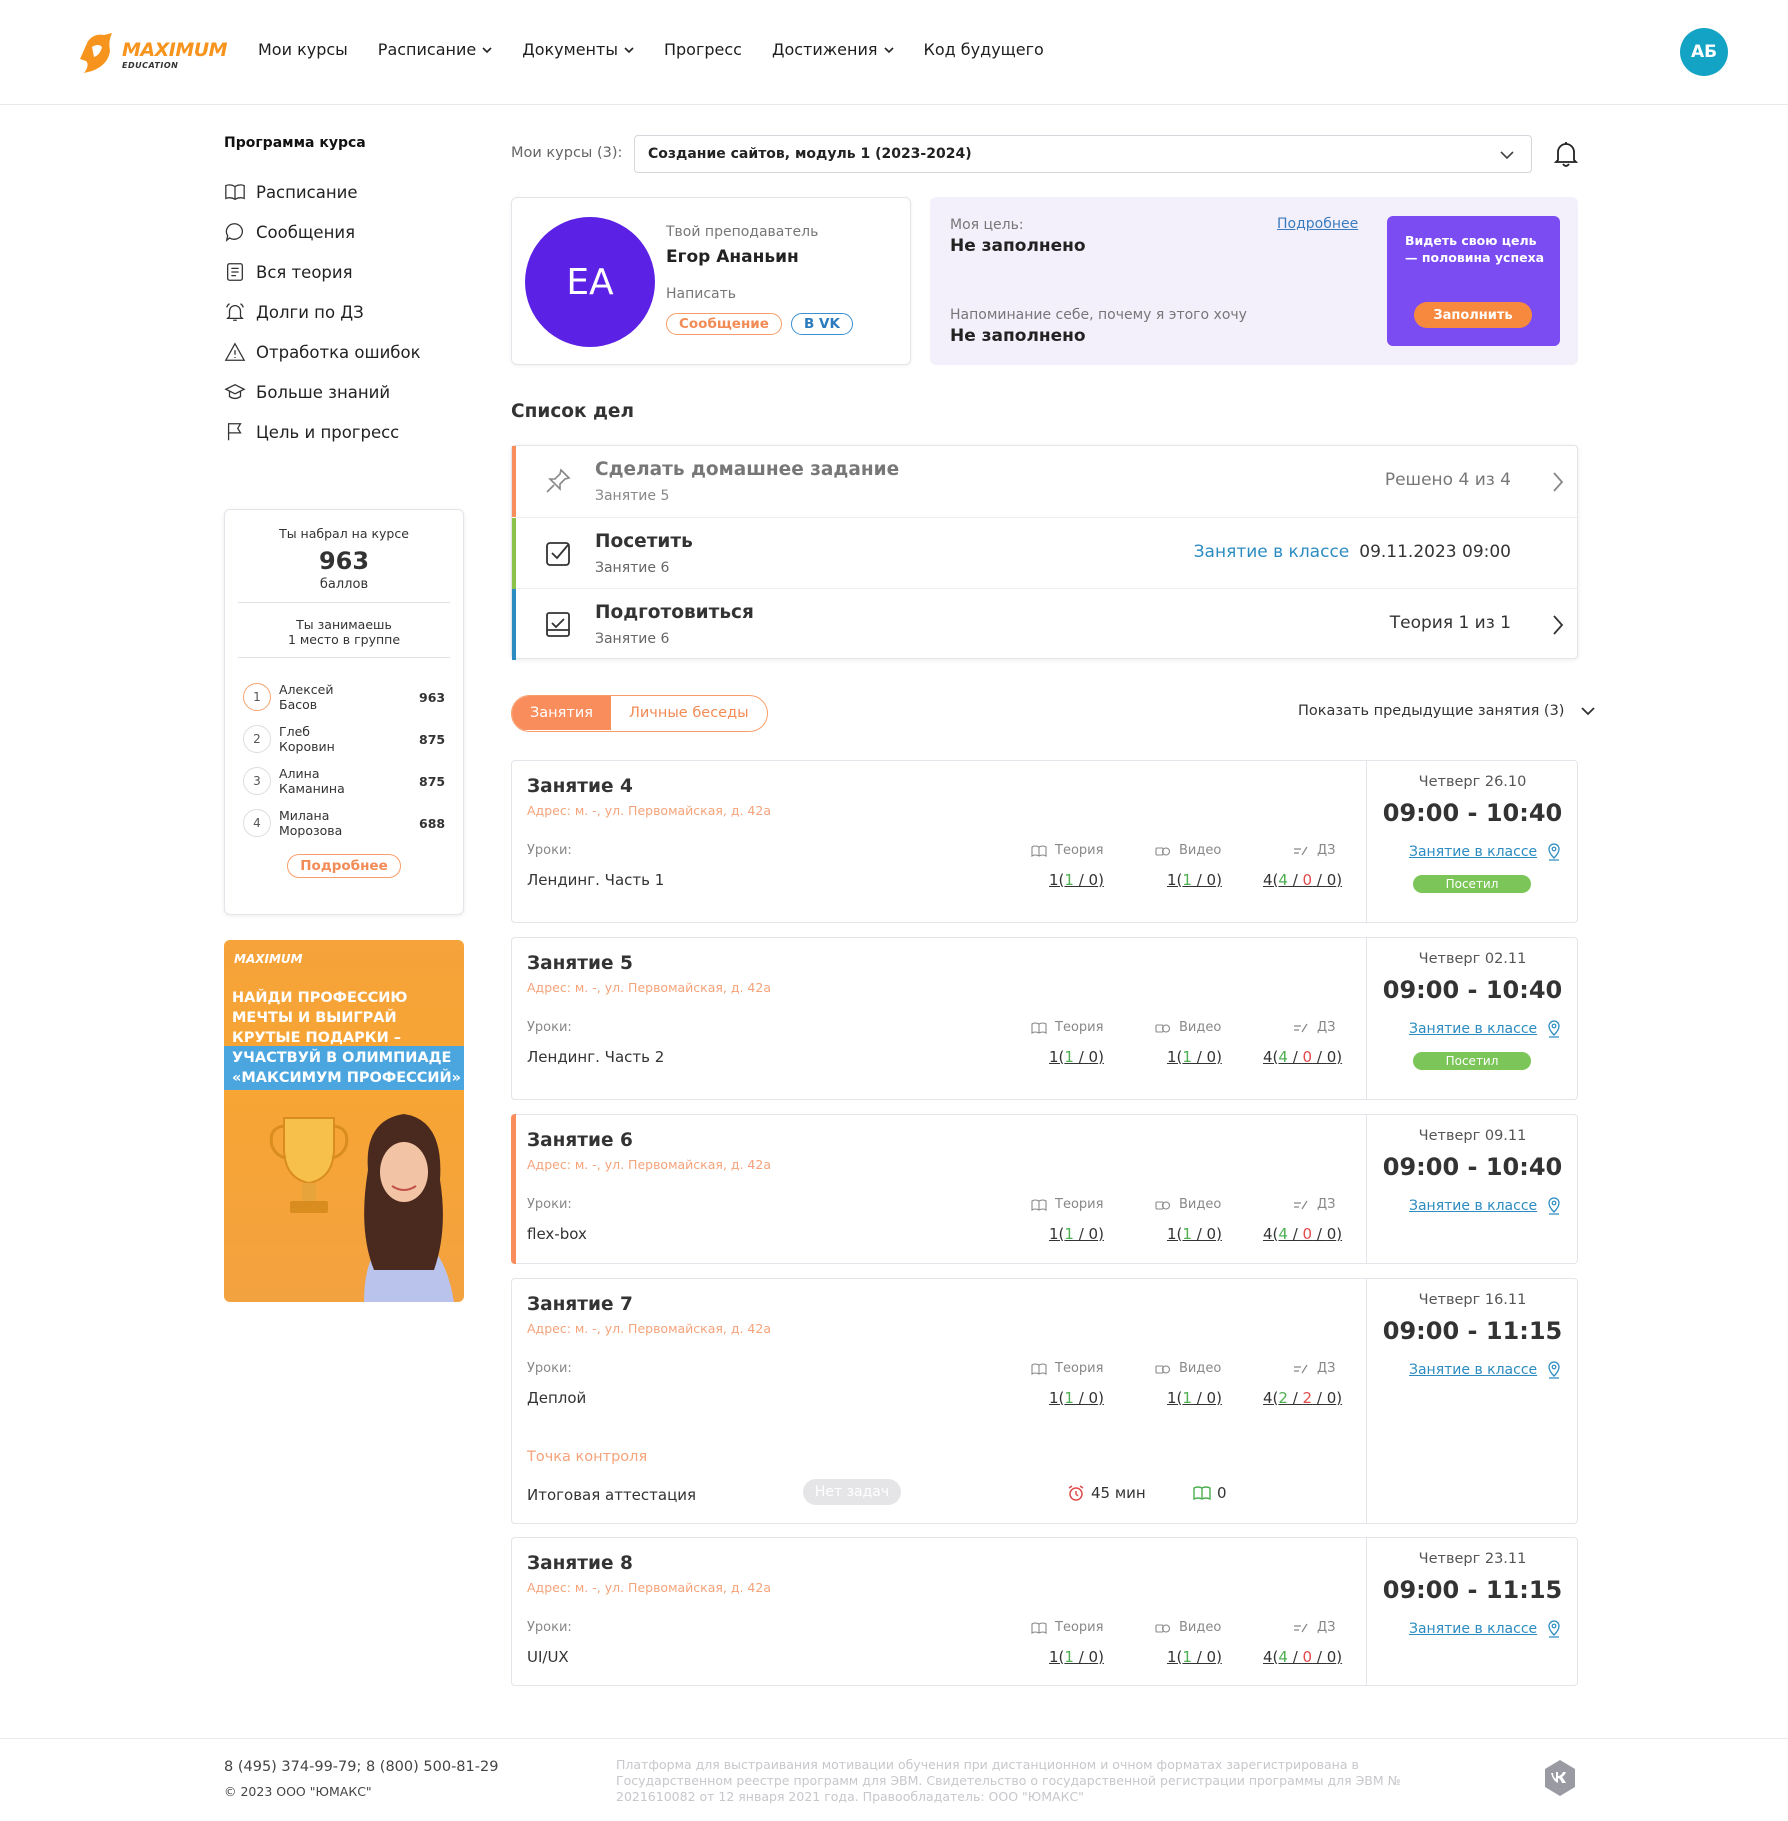  I want to click on flag-icon, so click(234, 432).